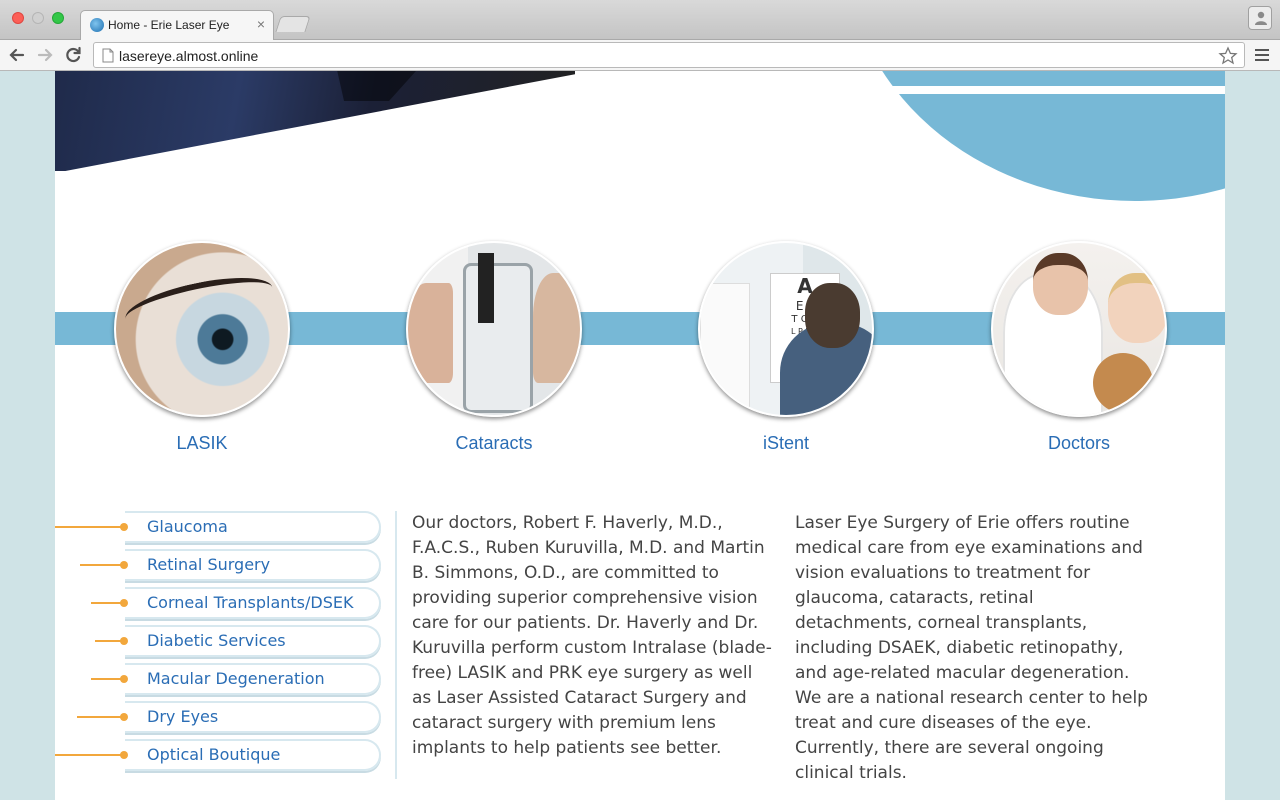 This screenshot has width=1280, height=800. Describe the element at coordinates (182, 716) in the screenshot. I see `services-nav-label: Dry Eyes` at that location.